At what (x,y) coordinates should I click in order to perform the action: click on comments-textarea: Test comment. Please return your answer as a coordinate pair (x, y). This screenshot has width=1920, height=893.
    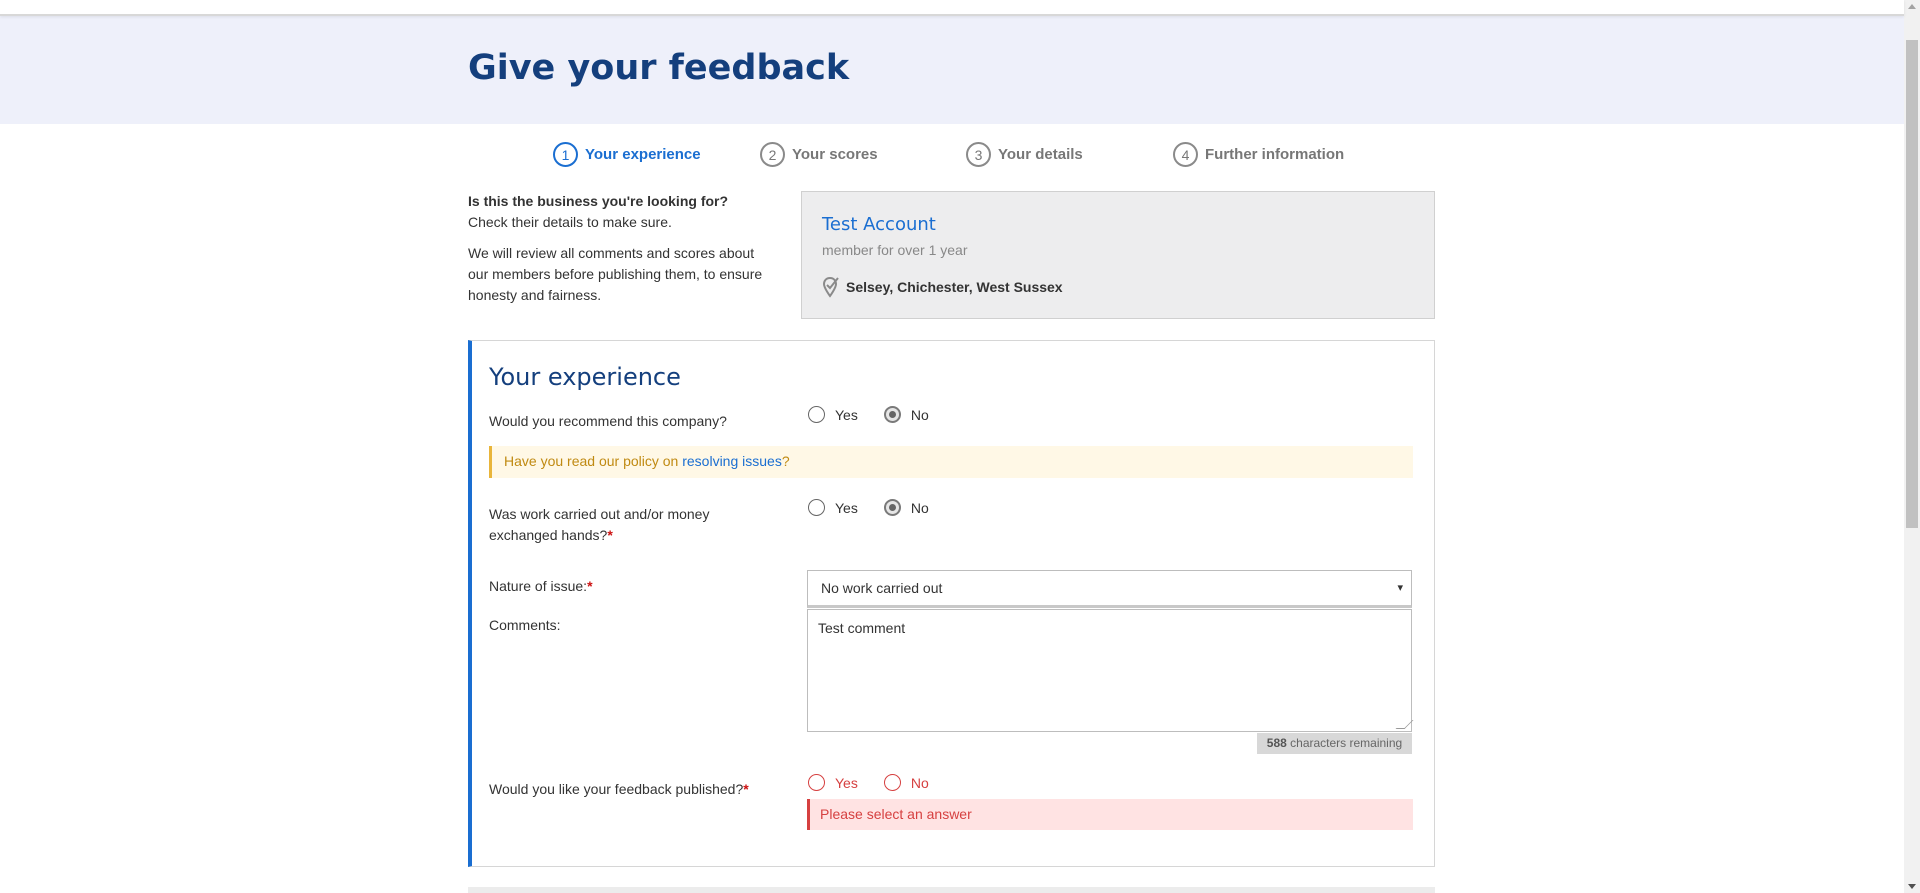
    Looking at the image, I should click on (1110, 670).